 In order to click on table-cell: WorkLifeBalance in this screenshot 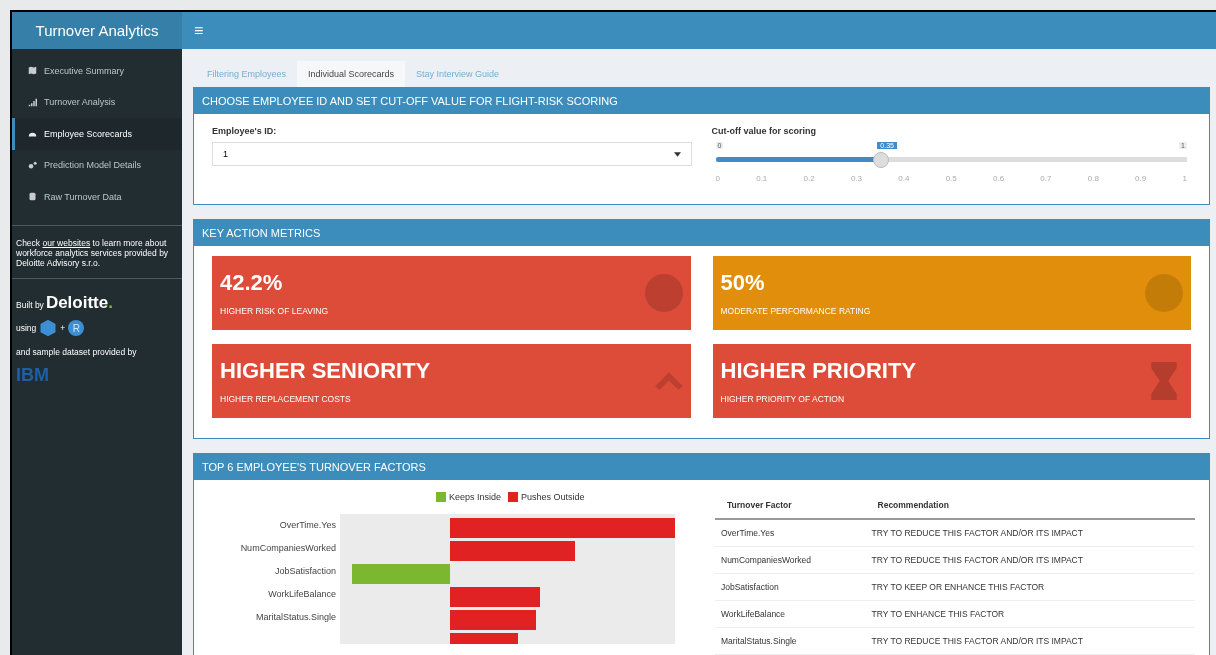, I will do `click(790, 614)`.